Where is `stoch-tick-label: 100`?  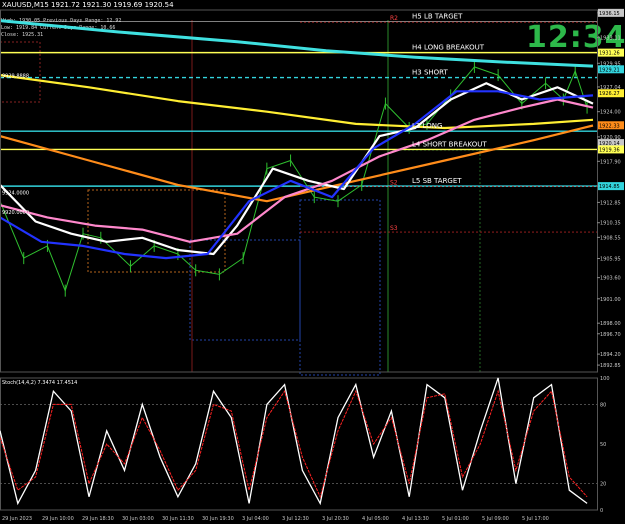 stoch-tick-label: 100 is located at coordinates (605, 379).